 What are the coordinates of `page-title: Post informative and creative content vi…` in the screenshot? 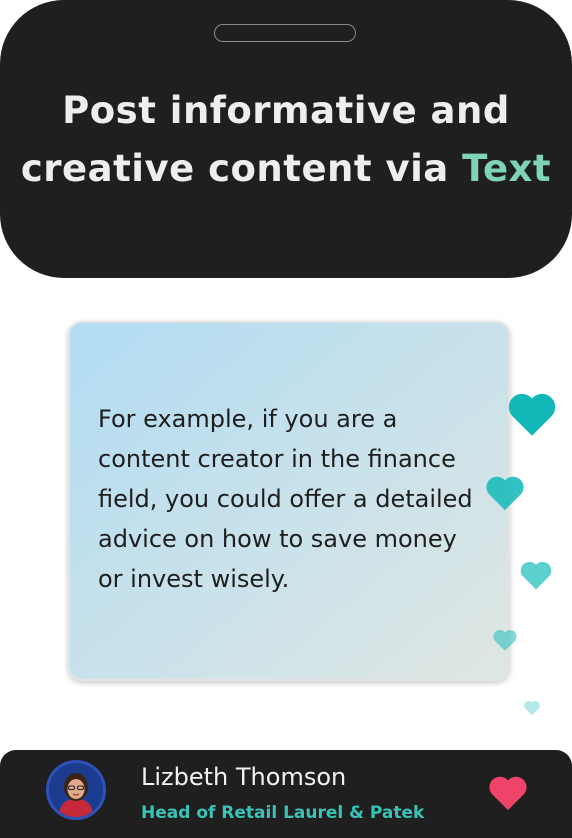 It's located at (286, 140).